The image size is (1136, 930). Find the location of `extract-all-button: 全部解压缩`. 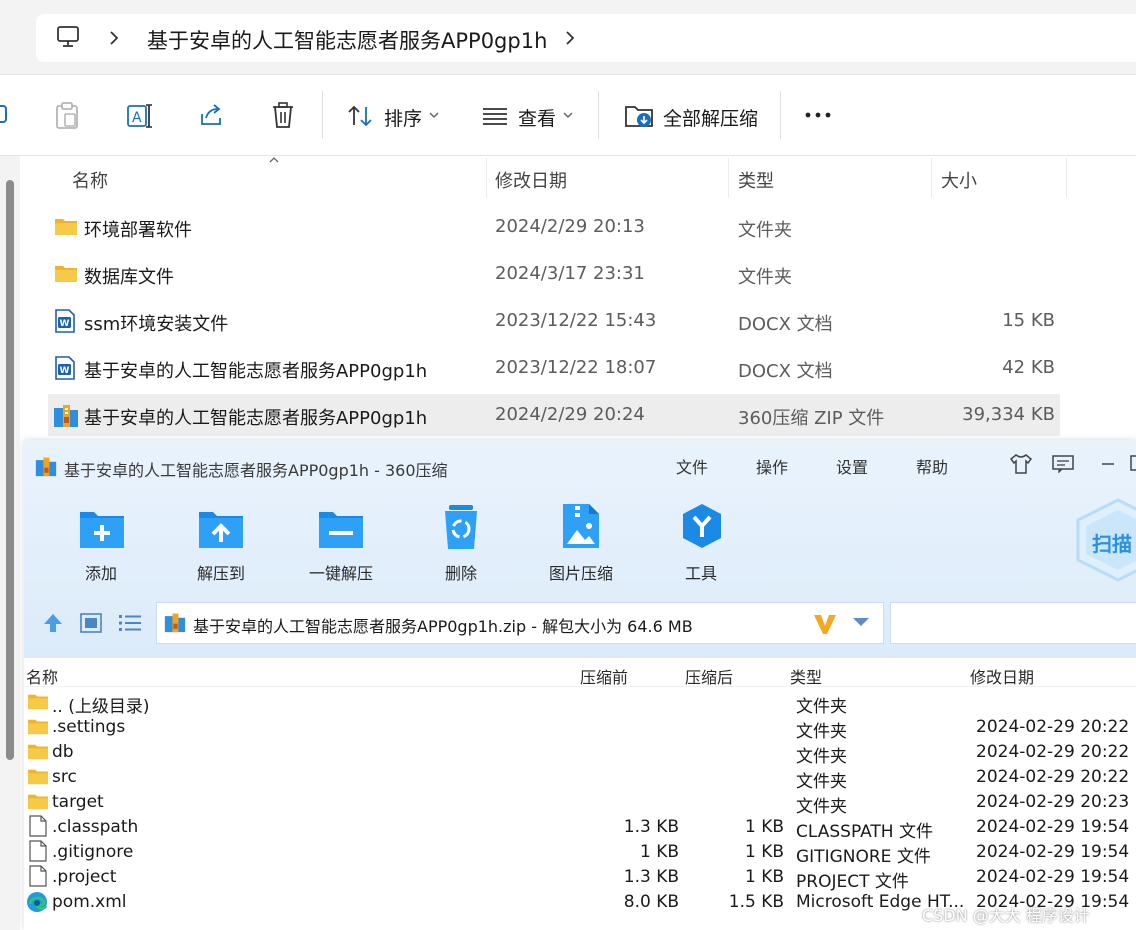

extract-all-button: 全部解压缩 is located at coordinates (710, 117).